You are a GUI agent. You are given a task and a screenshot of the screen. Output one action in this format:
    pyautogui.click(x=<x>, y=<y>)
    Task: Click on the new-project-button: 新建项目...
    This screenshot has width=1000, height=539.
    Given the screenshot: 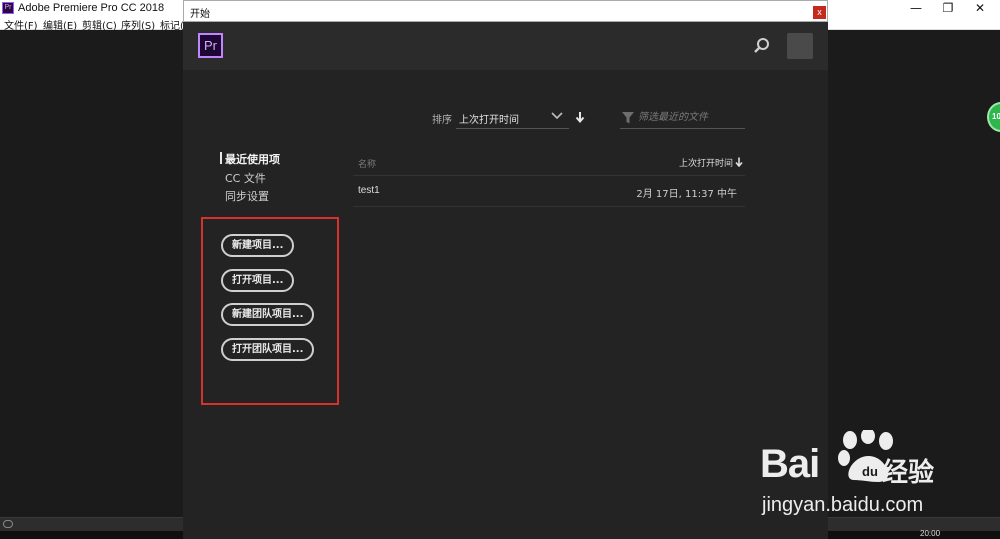 What is the action you would take?
    pyautogui.click(x=258, y=245)
    